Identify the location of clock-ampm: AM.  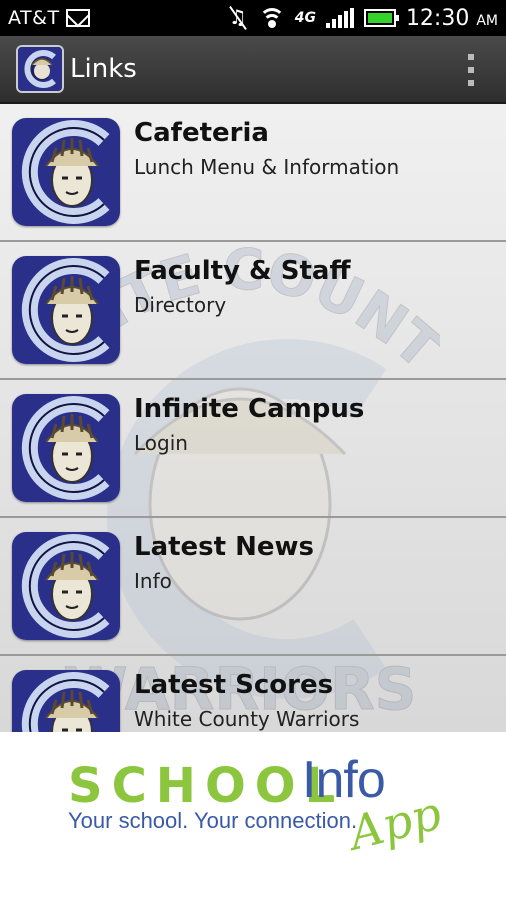
(487, 20).